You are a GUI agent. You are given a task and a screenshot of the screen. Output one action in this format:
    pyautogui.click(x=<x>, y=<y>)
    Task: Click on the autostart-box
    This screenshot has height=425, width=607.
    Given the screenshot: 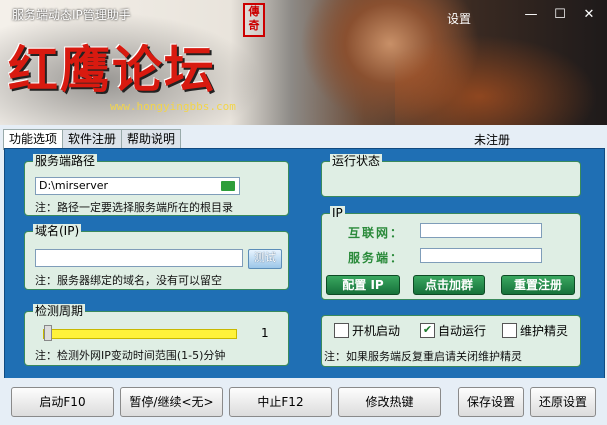 What is the action you would take?
    pyautogui.click(x=341, y=330)
    